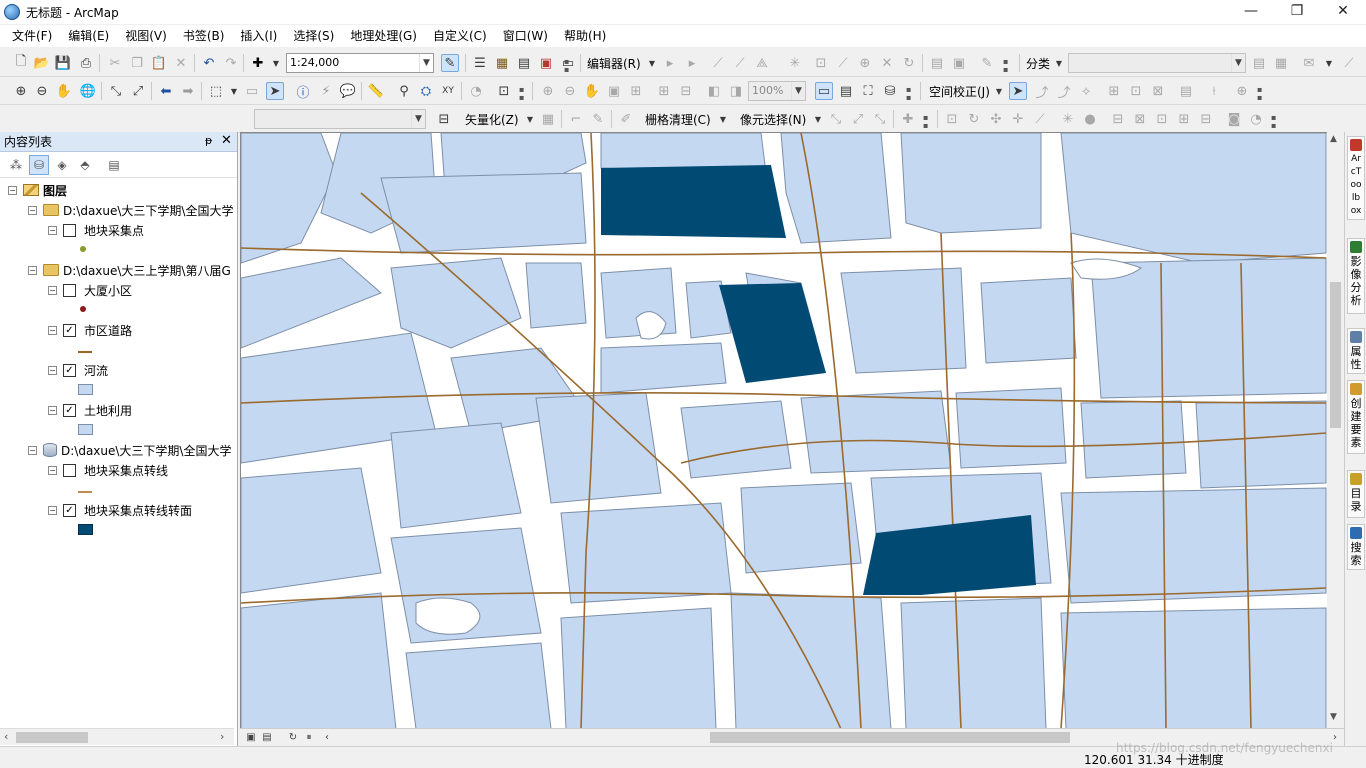 The image size is (1366, 768). Describe the element at coordinates (383, 36) in the screenshot. I see `menu-geoprocessing: 地理处理(G)` at that location.